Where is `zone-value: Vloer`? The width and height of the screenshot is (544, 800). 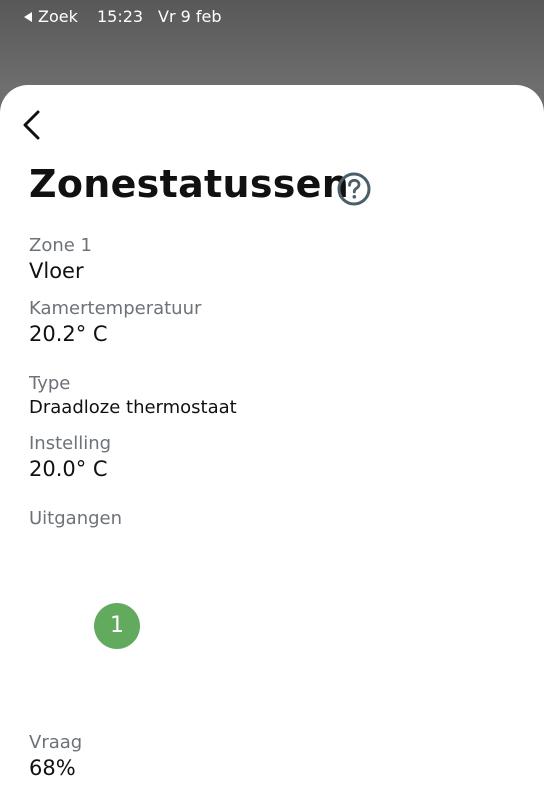
zone-value: Vloer is located at coordinates (56, 271).